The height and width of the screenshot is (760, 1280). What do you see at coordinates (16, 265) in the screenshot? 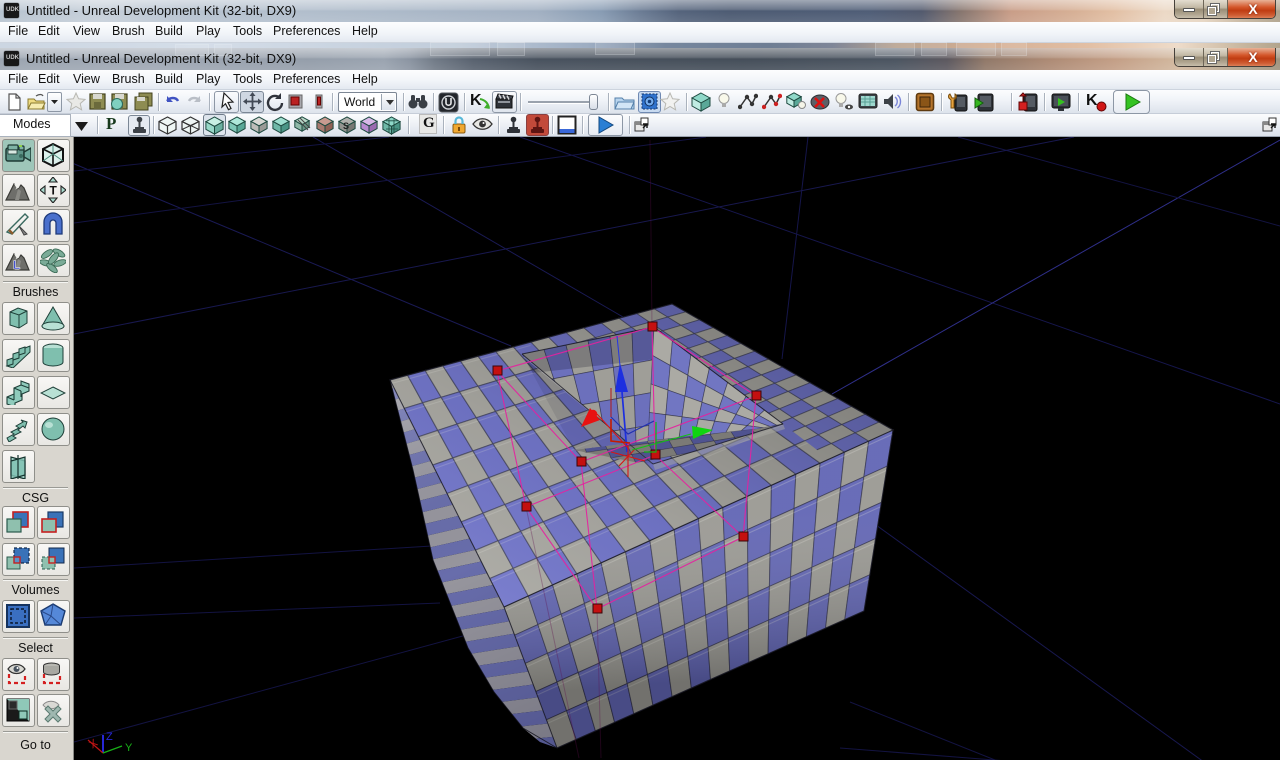
I see `svg-text: L` at bounding box center [16, 265].